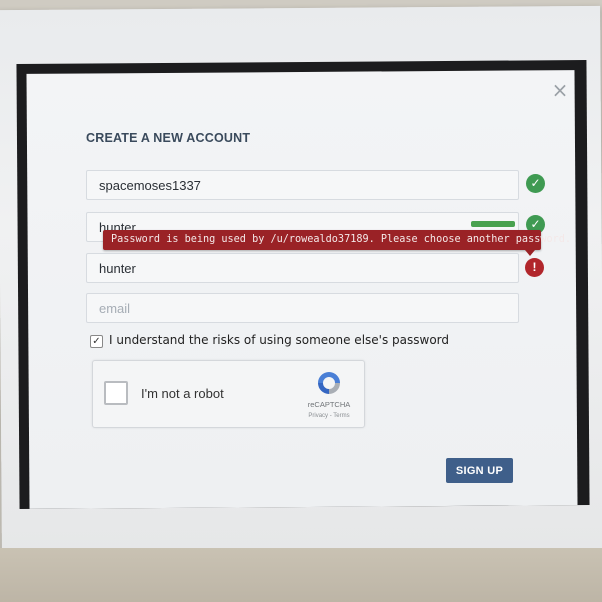 This screenshot has height=602, width=602. I want to click on floor-background, so click(301, 575).